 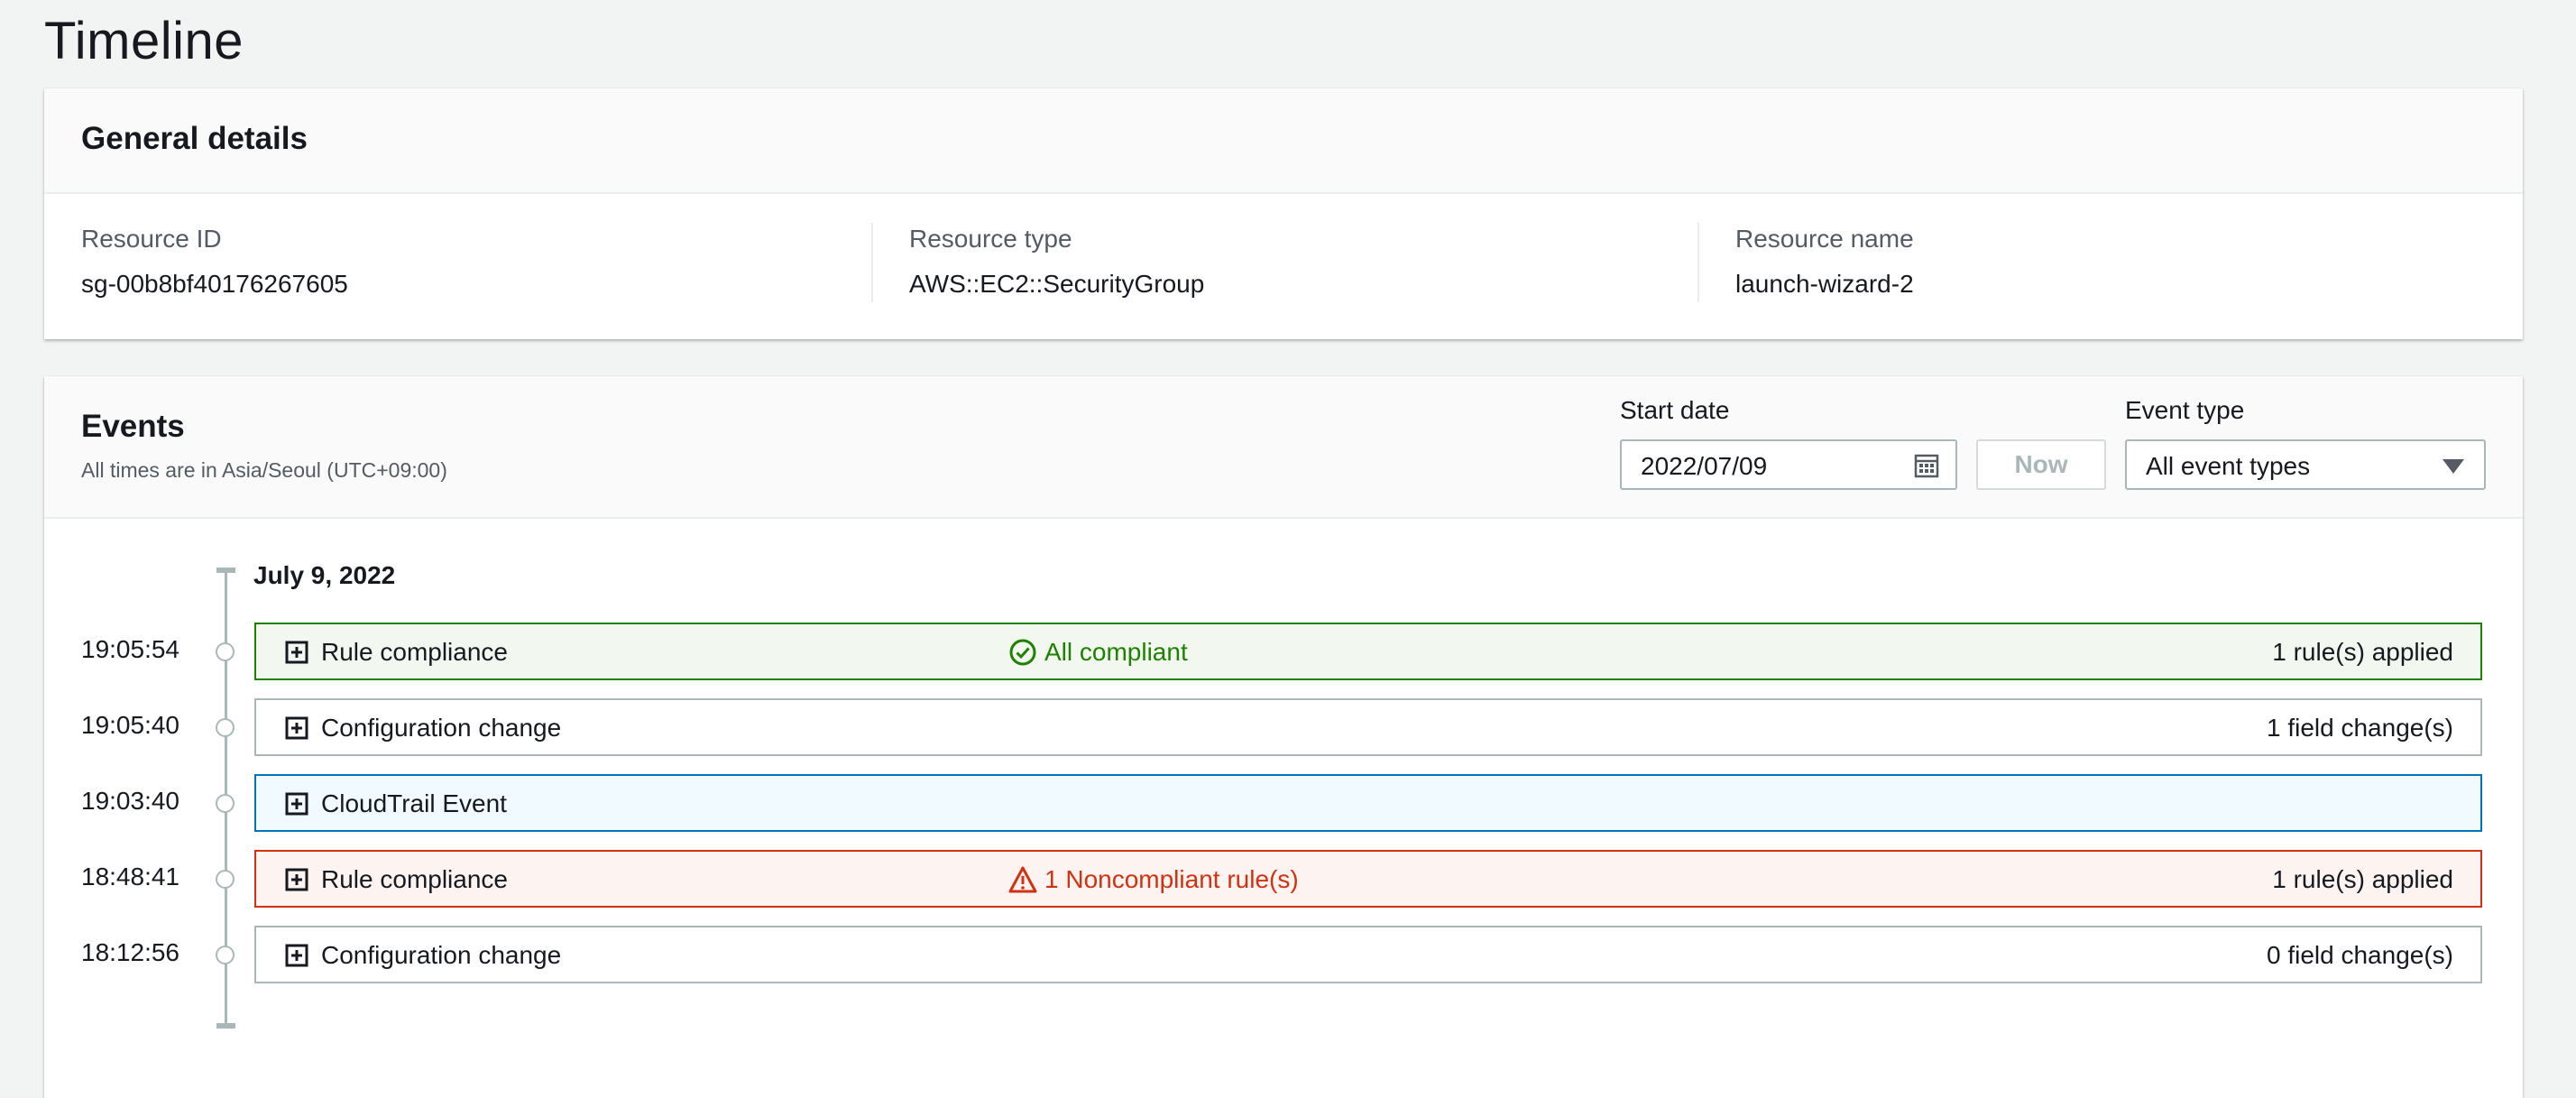 I want to click on event-time: 19:05:54, so click(x=130, y=649).